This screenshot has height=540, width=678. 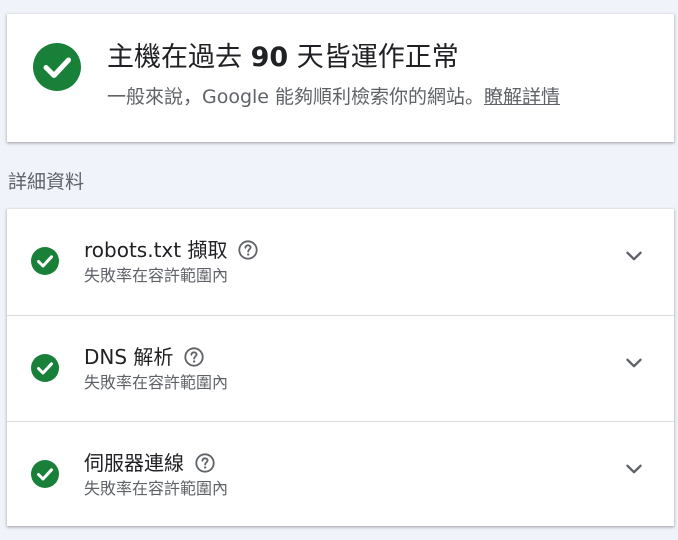 What do you see at coordinates (129, 357) in the screenshot?
I see `detail-title: DNS 解析` at bounding box center [129, 357].